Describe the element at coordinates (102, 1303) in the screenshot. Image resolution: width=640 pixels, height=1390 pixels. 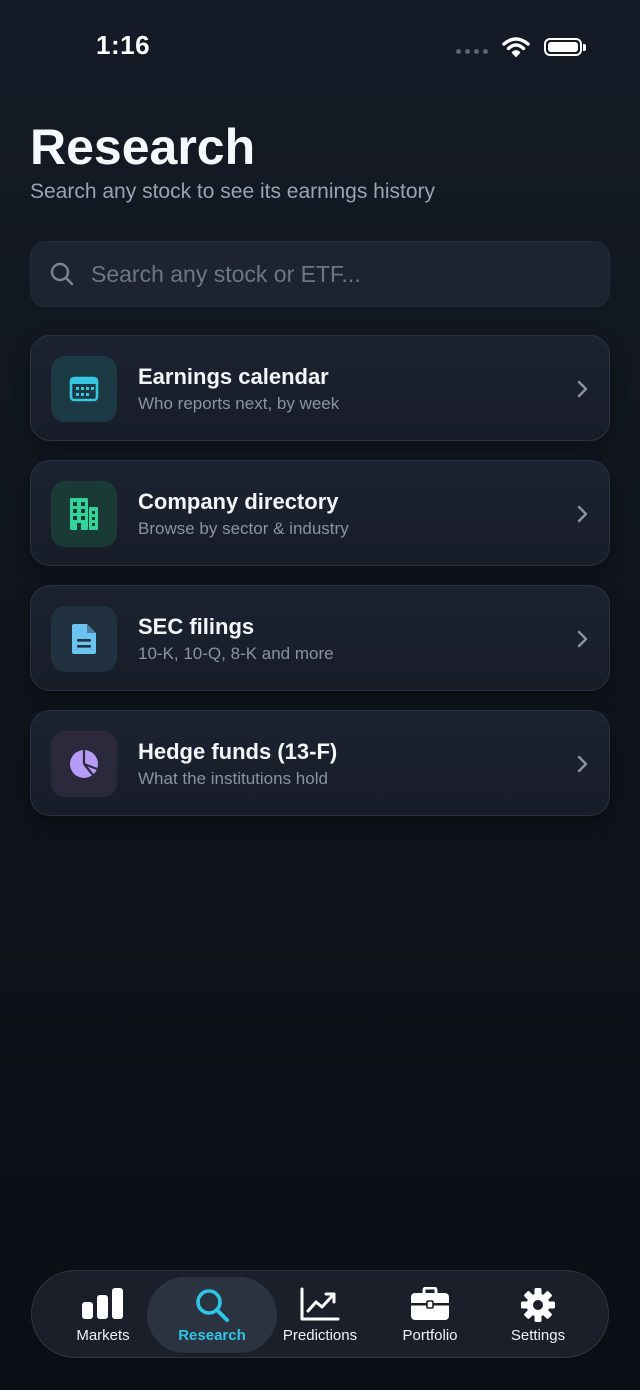
I see `bar-chart-icon` at that location.